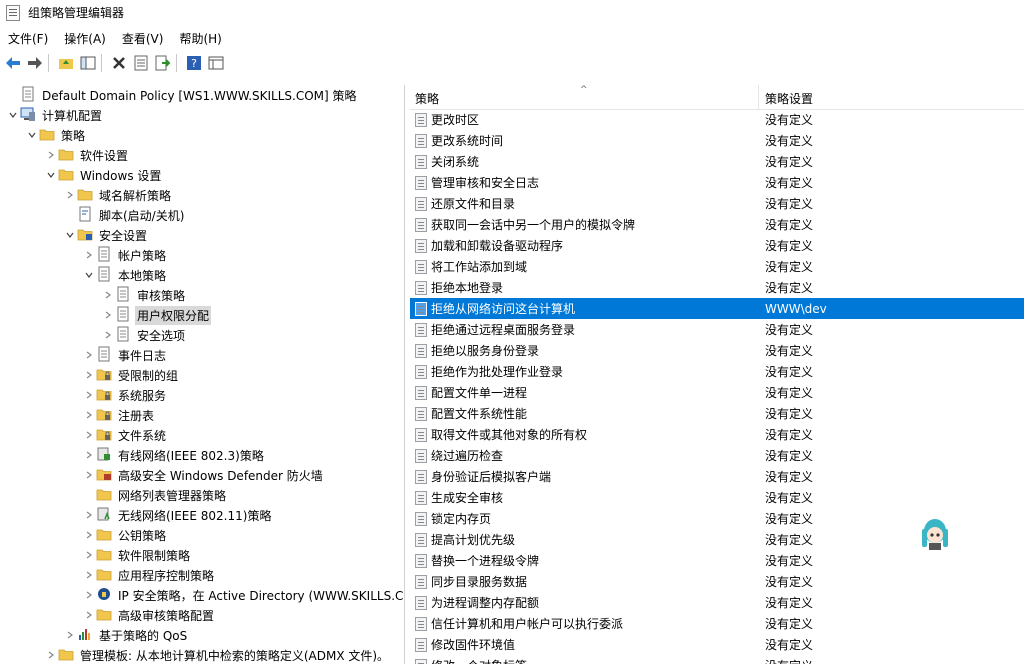 The height and width of the screenshot is (664, 1024). Describe the element at coordinates (202, 535) in the screenshot. I see `tree-node: 公钥策略` at that location.